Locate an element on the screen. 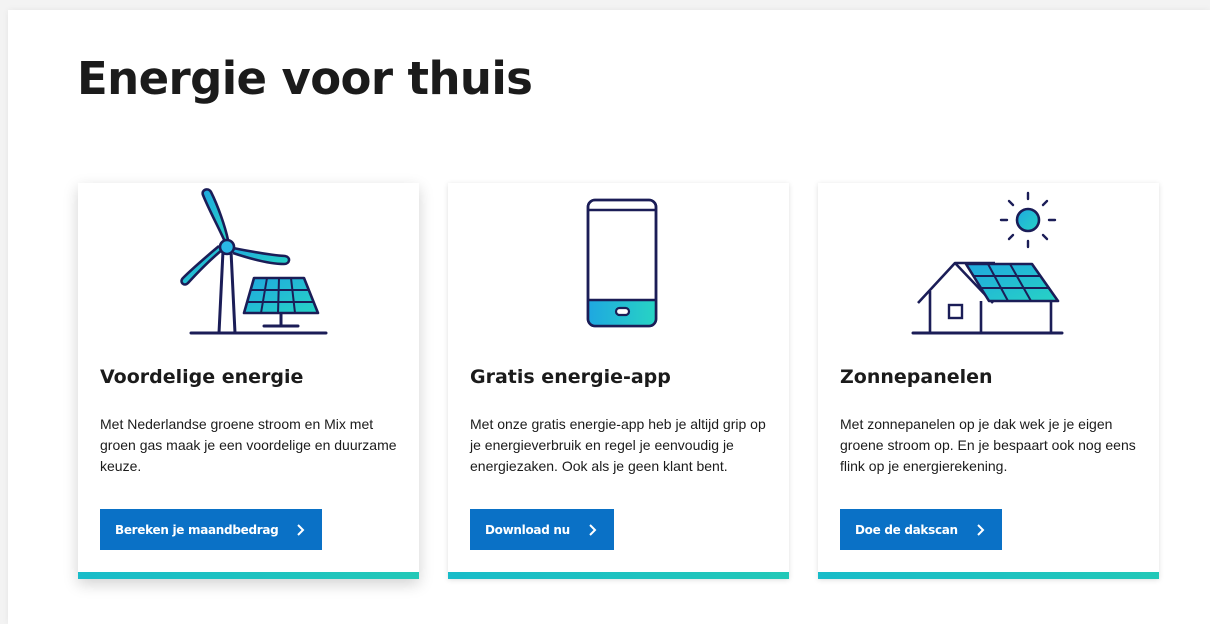 The image size is (1210, 624). house-solar-roof-sun-icon is located at coordinates (988, 263).